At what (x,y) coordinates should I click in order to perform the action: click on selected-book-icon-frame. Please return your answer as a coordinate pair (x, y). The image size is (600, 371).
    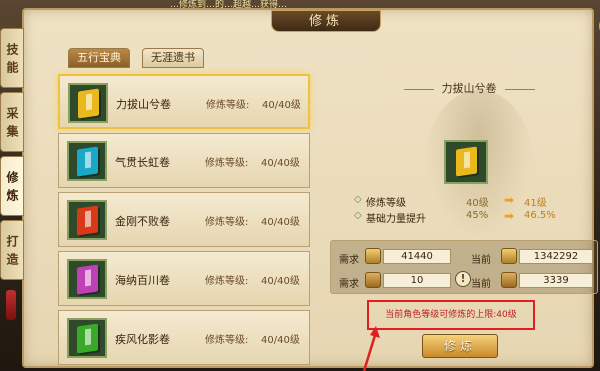
    Looking at the image, I should click on (466, 162).